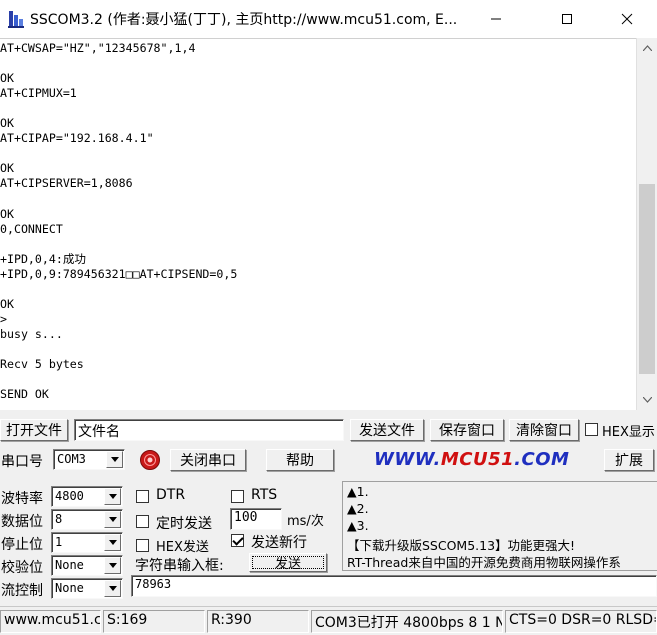  What do you see at coordinates (89, 459) in the screenshot?
I see `port-select: COM3` at bounding box center [89, 459].